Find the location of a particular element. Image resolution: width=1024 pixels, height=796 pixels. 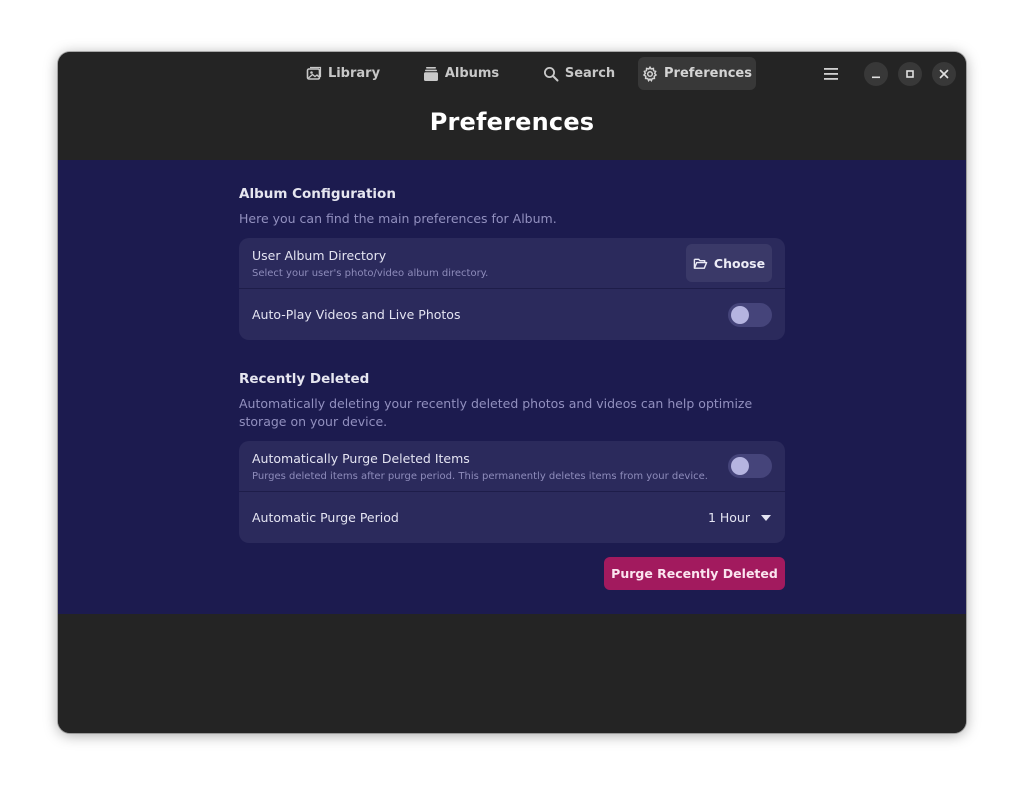

page-title: Preferences is located at coordinates (512, 122).